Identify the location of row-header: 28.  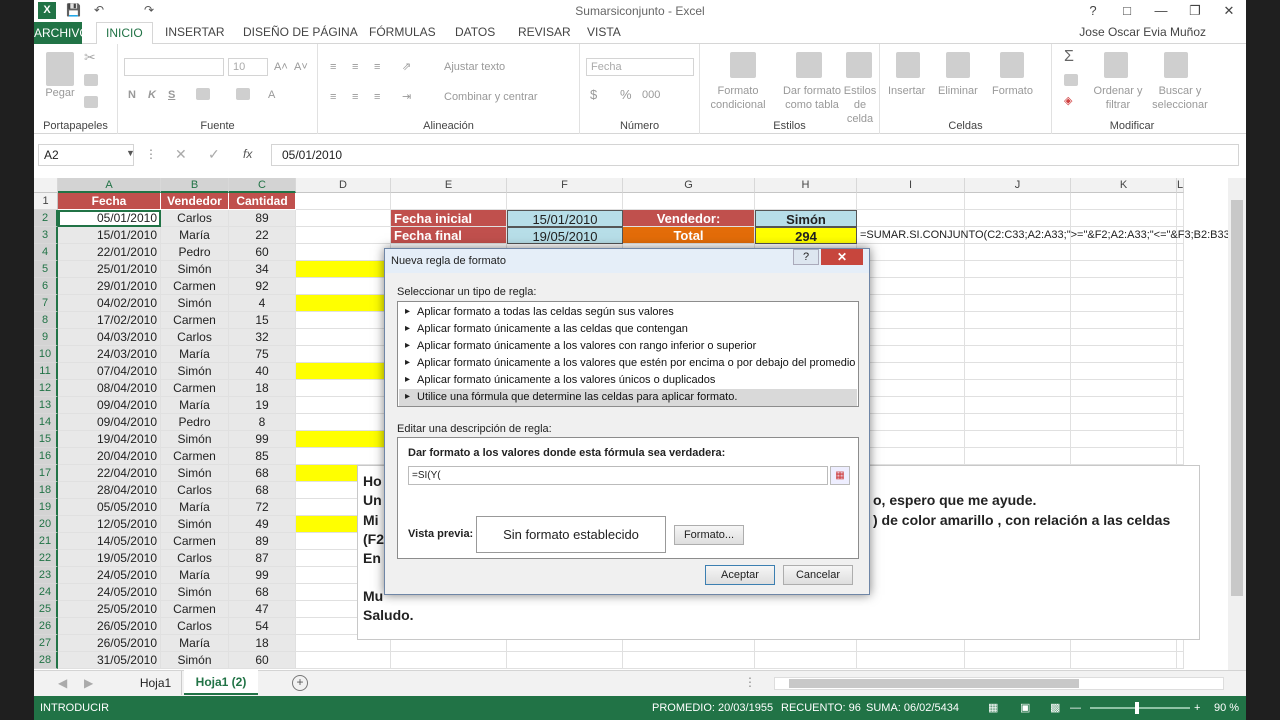
(46, 660).